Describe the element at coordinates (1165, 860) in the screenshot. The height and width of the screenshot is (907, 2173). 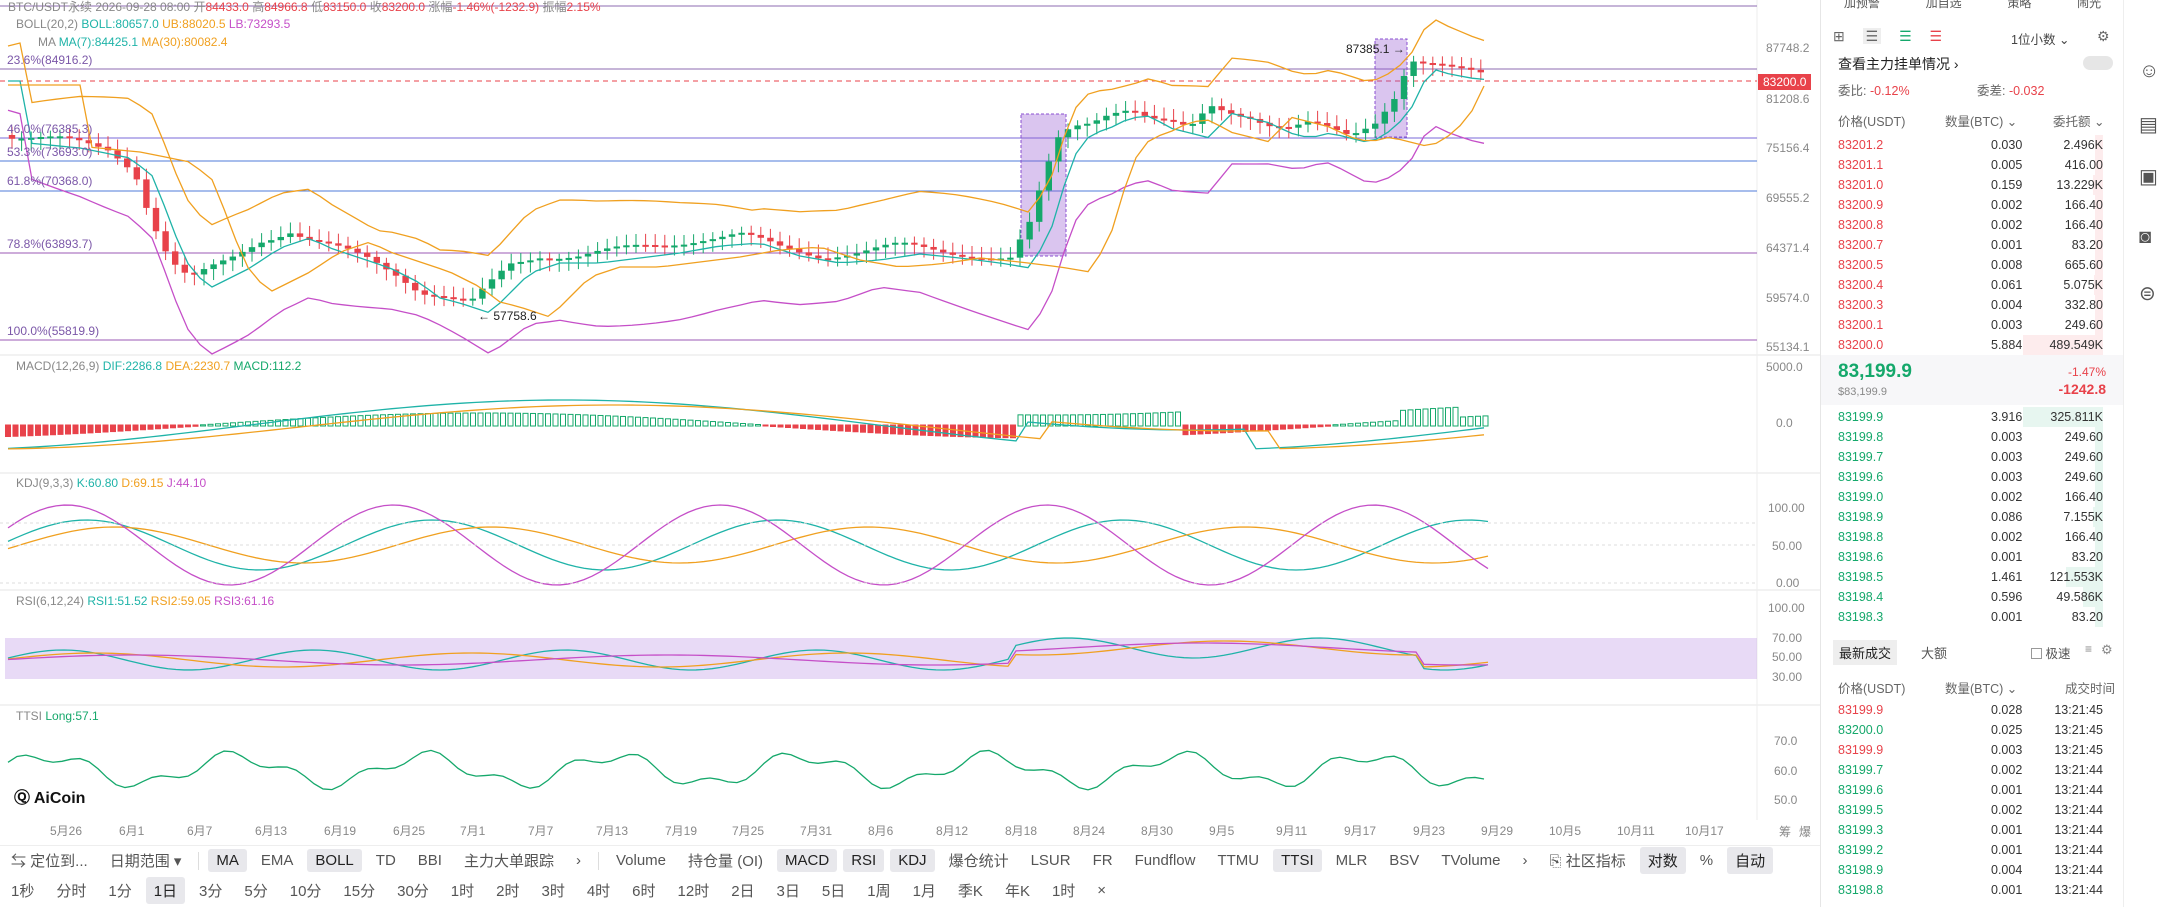
I see `indicator-fundflow: Fundflow` at that location.